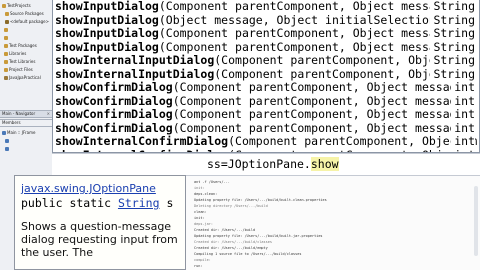  Describe the element at coordinates (476, 221) in the screenshot. I see `console-scrollbar` at that location.